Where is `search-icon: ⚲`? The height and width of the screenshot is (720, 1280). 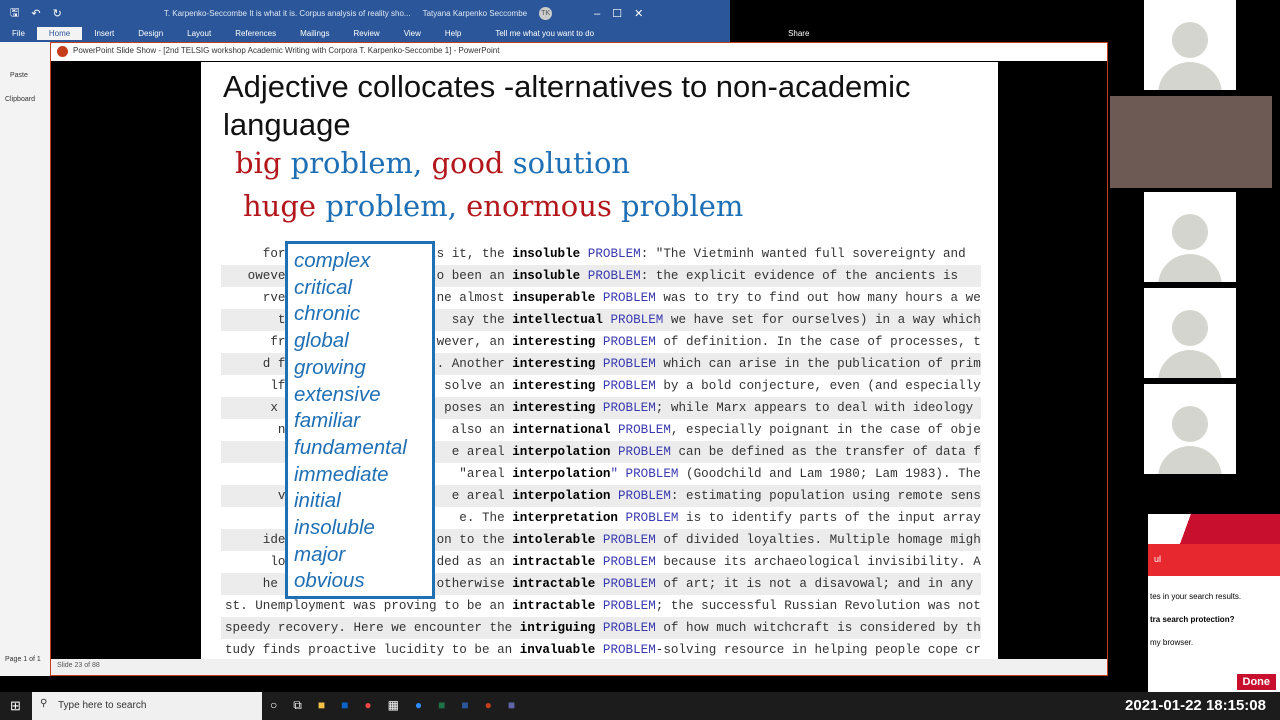
search-icon: ⚲ is located at coordinates (44, 703).